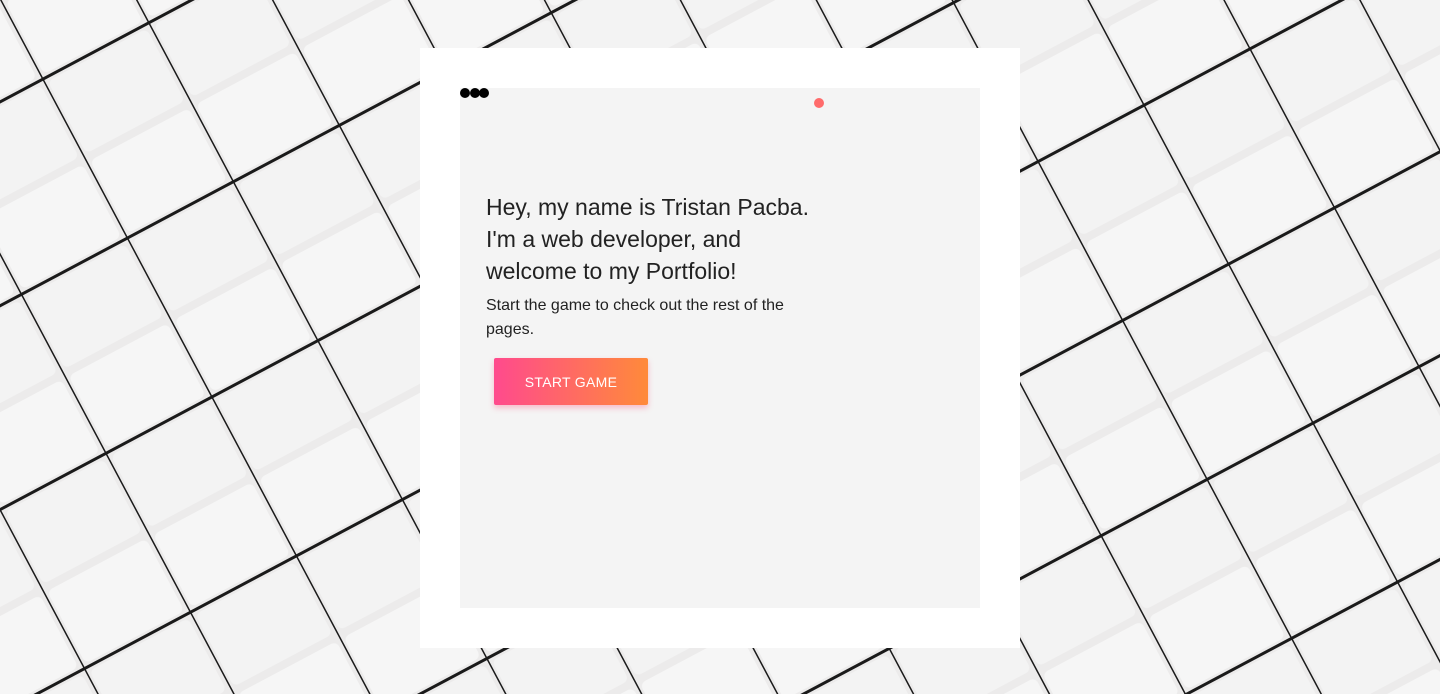  Describe the element at coordinates (613, 239) in the screenshot. I see `headline-line-2: I'm a web developer, and` at that location.